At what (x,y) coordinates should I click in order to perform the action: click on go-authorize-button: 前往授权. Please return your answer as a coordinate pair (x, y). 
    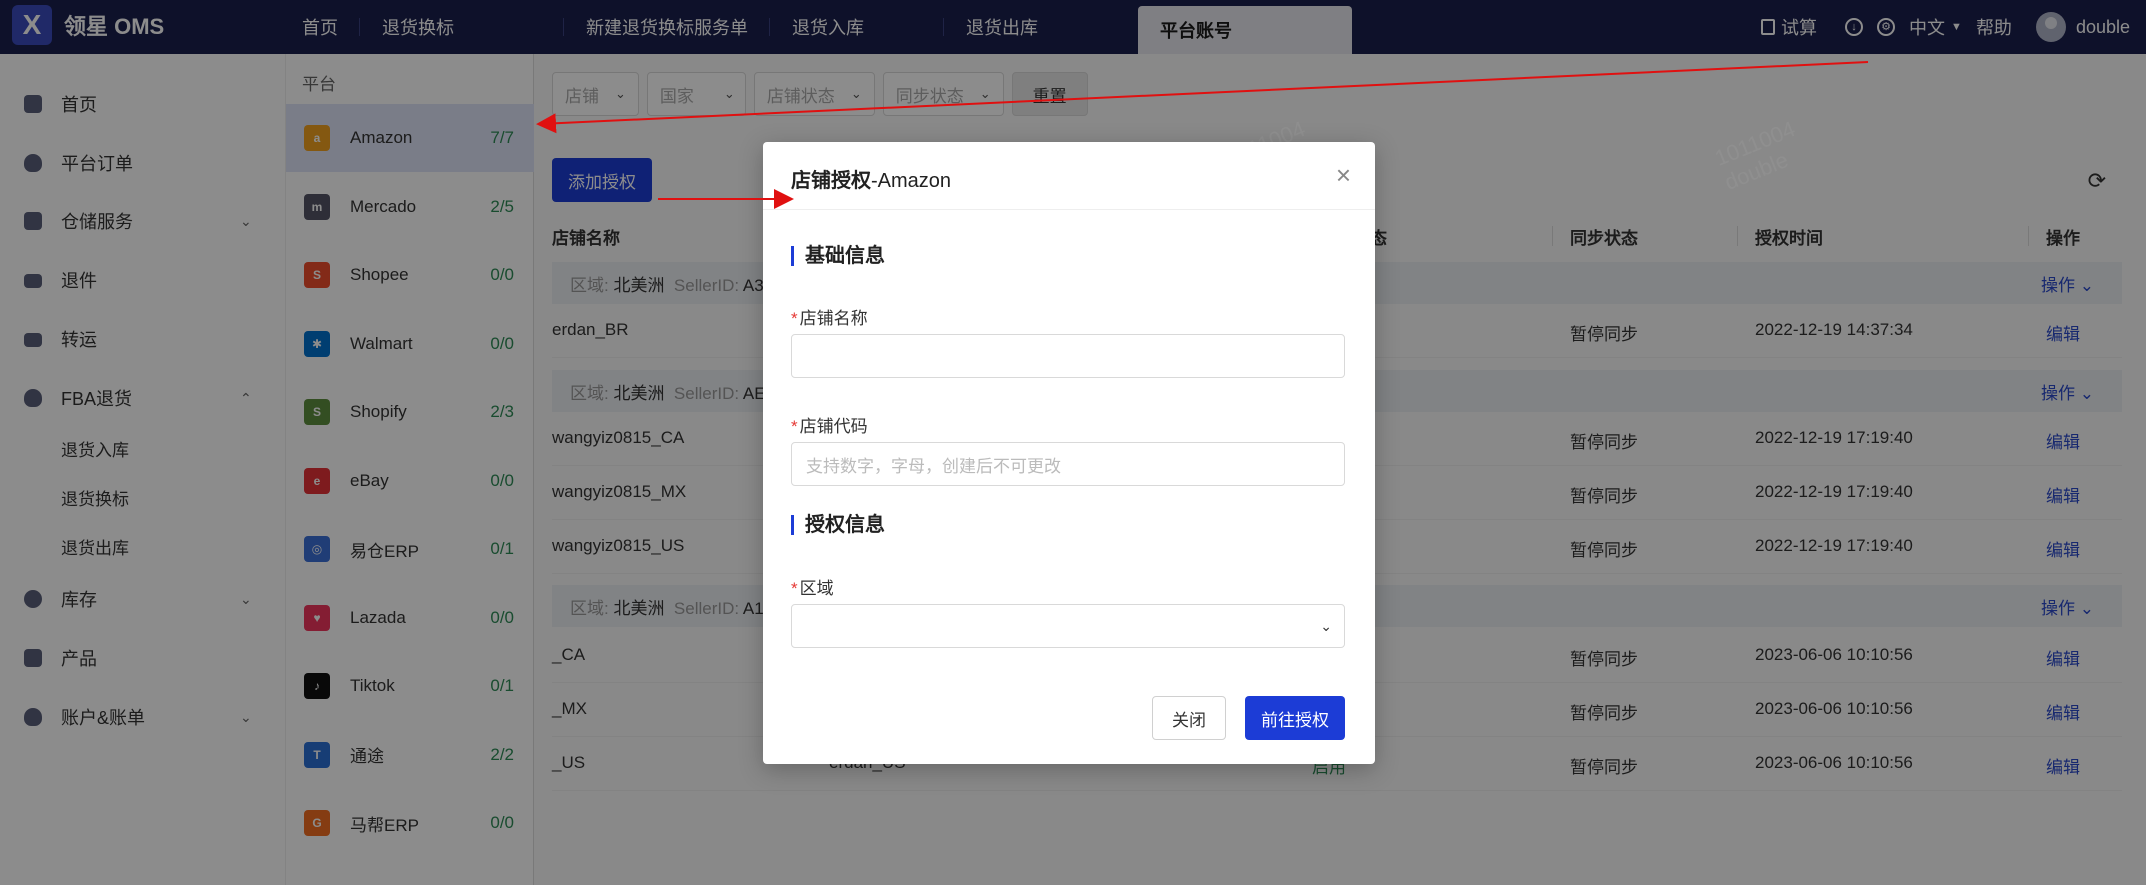
    Looking at the image, I should click on (1295, 718).